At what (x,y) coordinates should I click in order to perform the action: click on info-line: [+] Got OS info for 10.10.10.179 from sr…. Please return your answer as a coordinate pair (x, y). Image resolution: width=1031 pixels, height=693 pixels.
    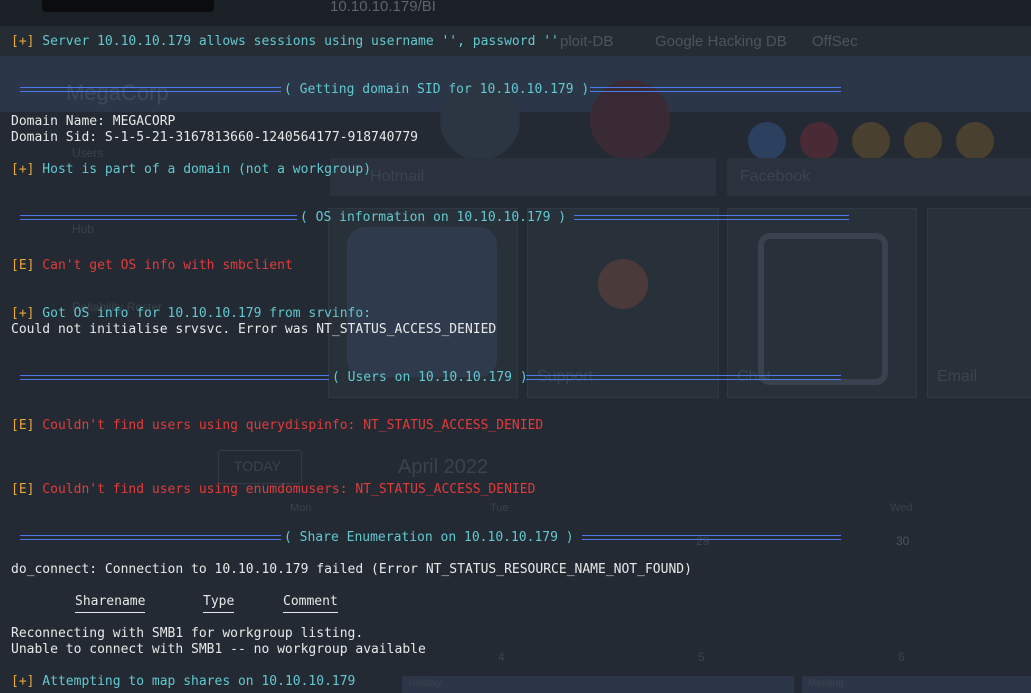
    Looking at the image, I should click on (191, 314).